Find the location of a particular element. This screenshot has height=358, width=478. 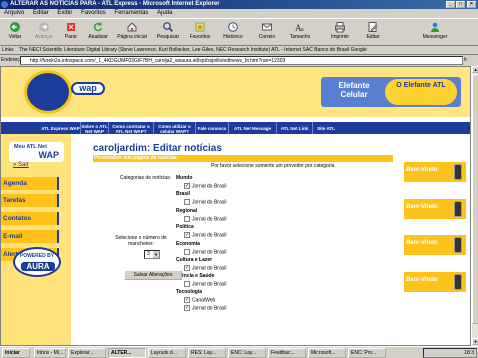

maximize-button: □ is located at coordinates (460, 4).